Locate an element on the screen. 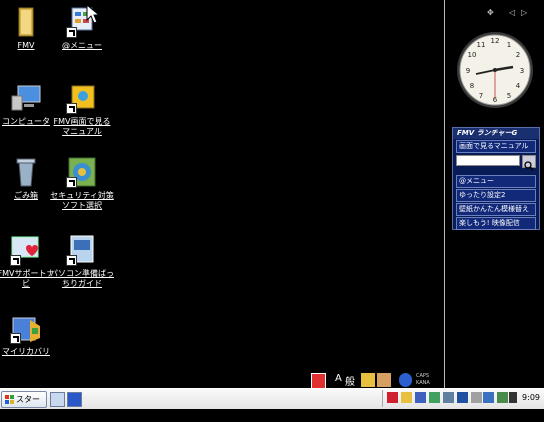 The height and width of the screenshot is (422, 544). desktop-icon-label: セキュリティ対策ソフト選択 is located at coordinates (82, 200).